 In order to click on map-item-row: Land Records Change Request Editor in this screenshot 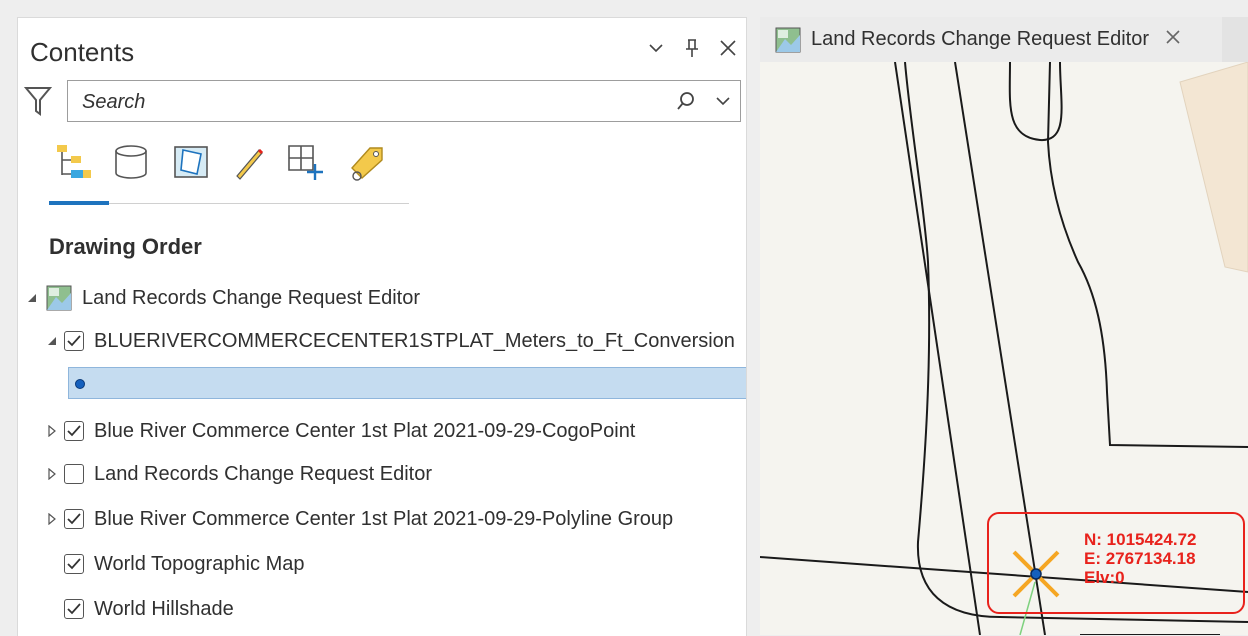, I will do `click(222, 298)`.